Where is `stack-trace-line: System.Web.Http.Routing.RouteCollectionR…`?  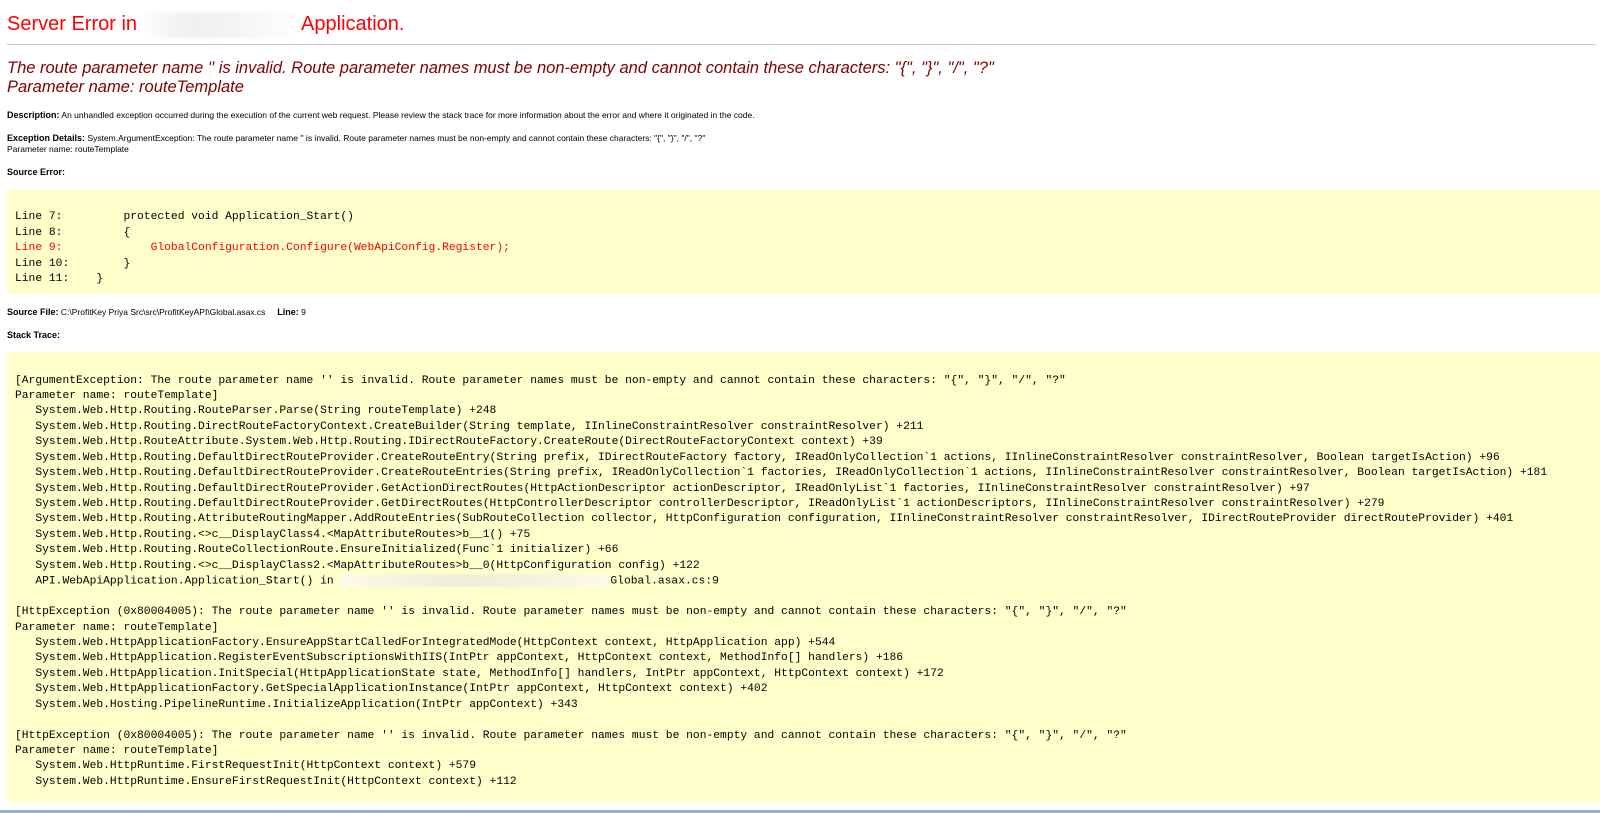 stack-trace-line: System.Web.Http.Routing.RouteCollectionR… is located at coordinates (317, 550).